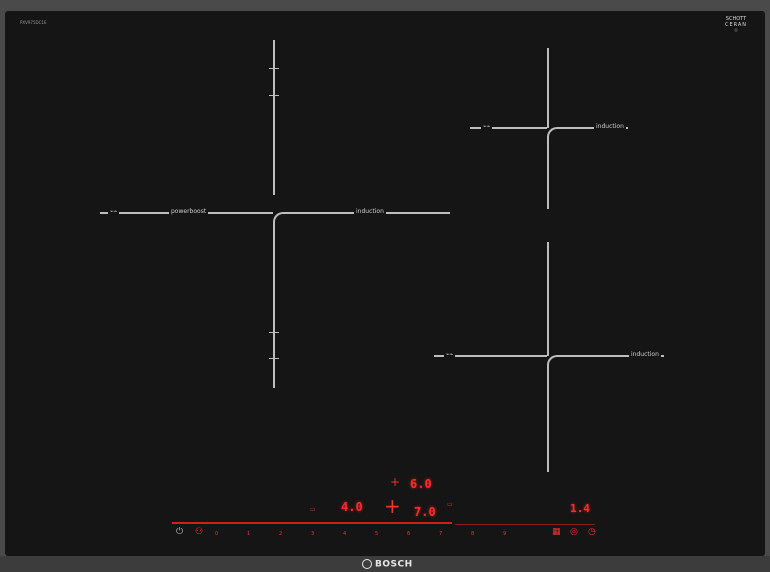 Image resolution: width=770 pixels, height=572 pixels. What do you see at coordinates (344, 534) in the screenshot?
I see `scale-4: 4` at bounding box center [344, 534].